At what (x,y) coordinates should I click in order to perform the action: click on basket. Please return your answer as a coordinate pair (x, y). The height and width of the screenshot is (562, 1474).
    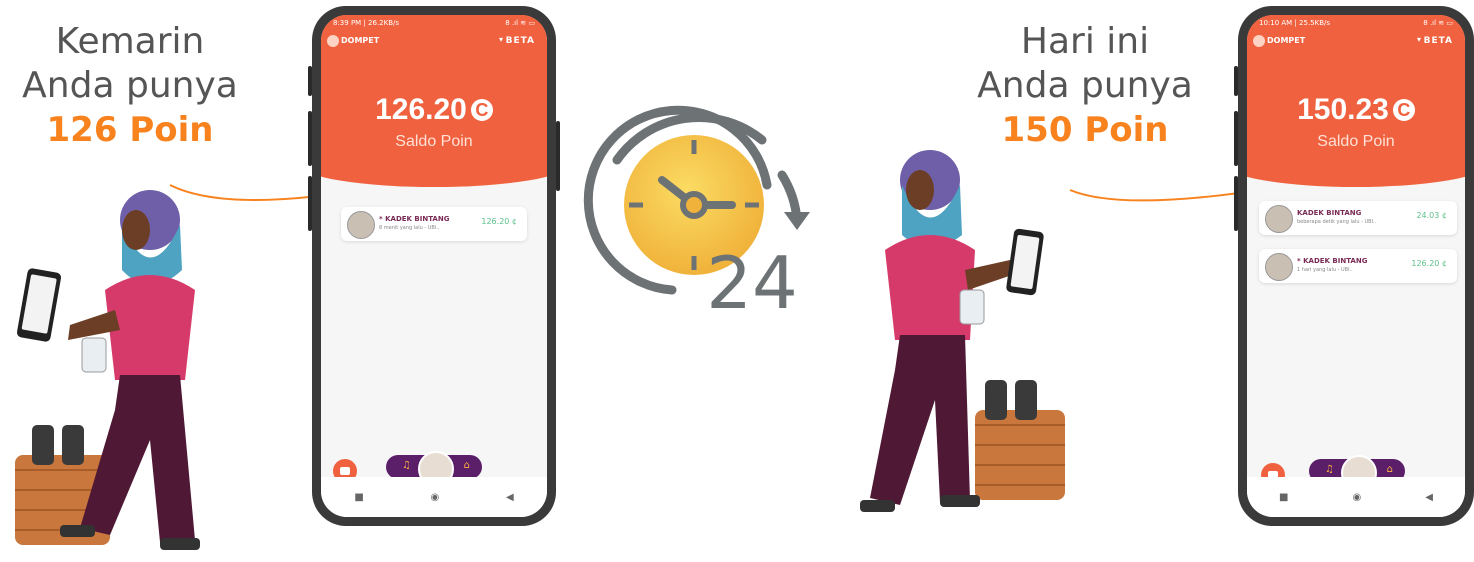
    Looking at the image, I should click on (1020, 455).